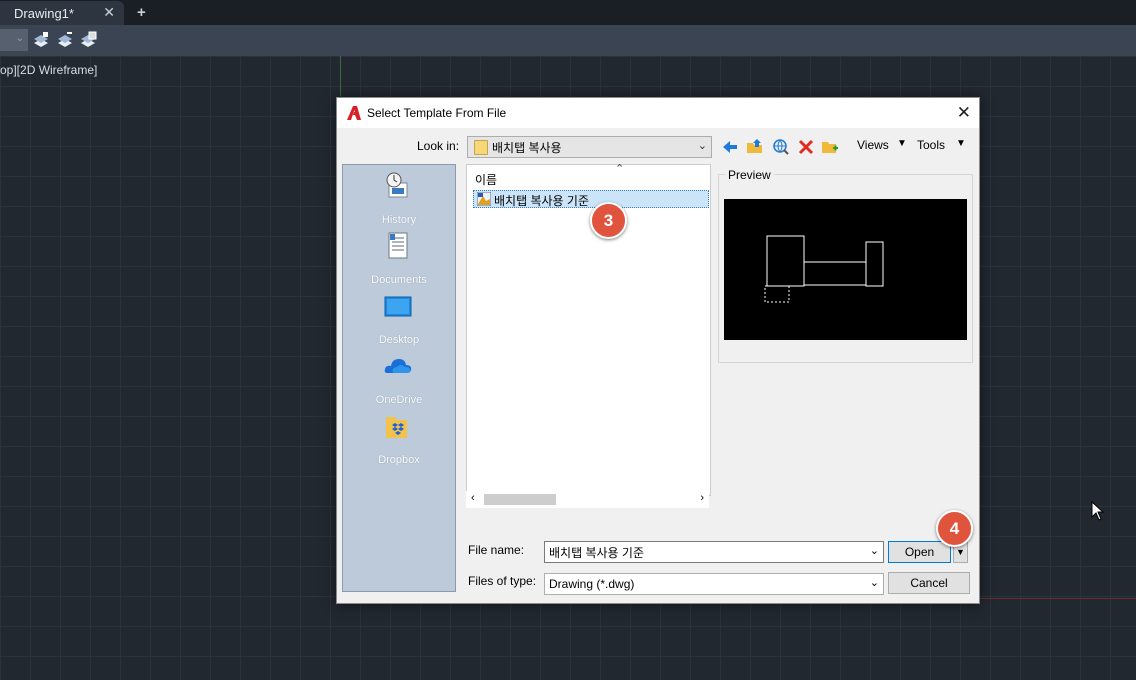 Image resolution: width=1136 pixels, height=680 pixels. What do you see at coordinates (1098, 511) in the screenshot?
I see `mouse-cursor-icon` at bounding box center [1098, 511].